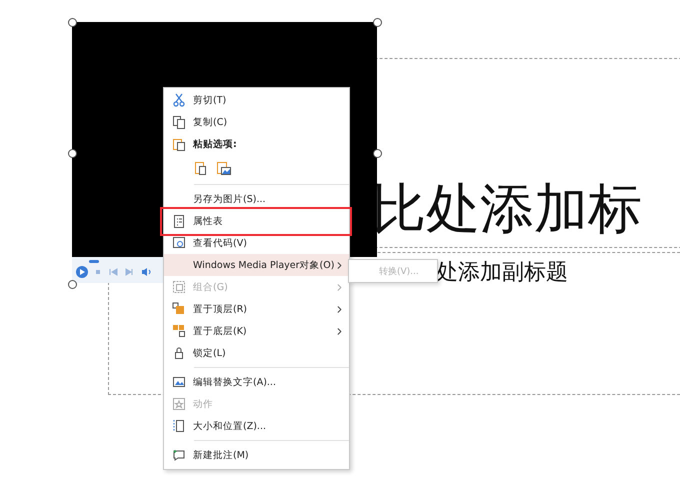  What do you see at coordinates (256, 122) in the screenshot?
I see `menu-item: 复制(C)` at bounding box center [256, 122].